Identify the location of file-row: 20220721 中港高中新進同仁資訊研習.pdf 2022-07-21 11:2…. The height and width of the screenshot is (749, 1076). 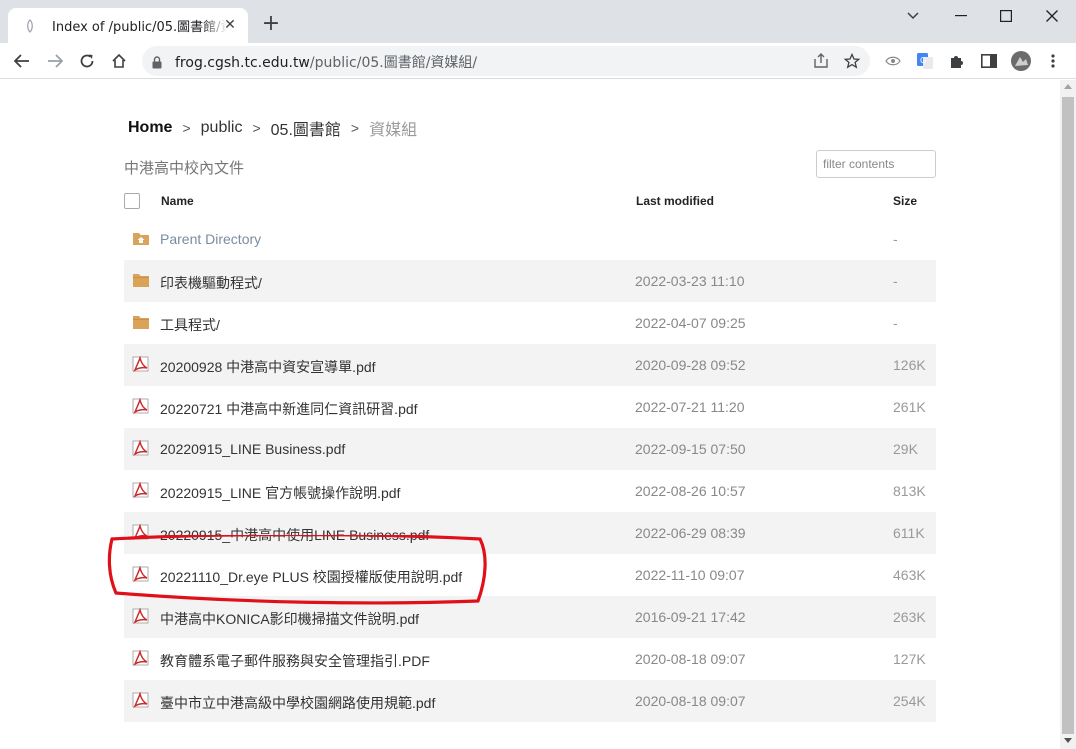
(530, 407).